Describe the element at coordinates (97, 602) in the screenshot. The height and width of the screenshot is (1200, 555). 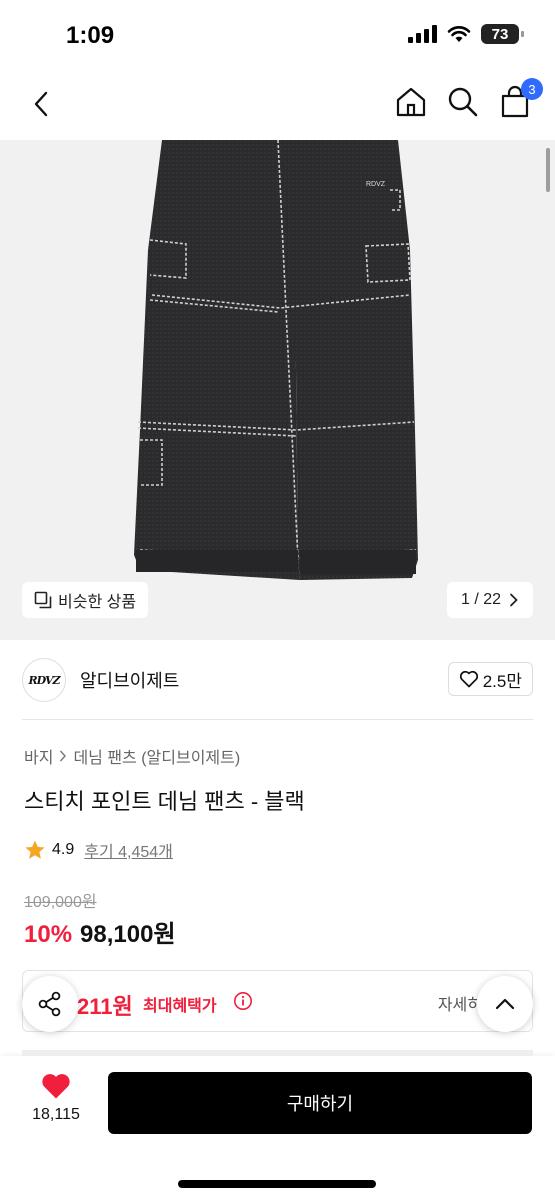
I see `similar-products-label: 비슷한 상품` at that location.